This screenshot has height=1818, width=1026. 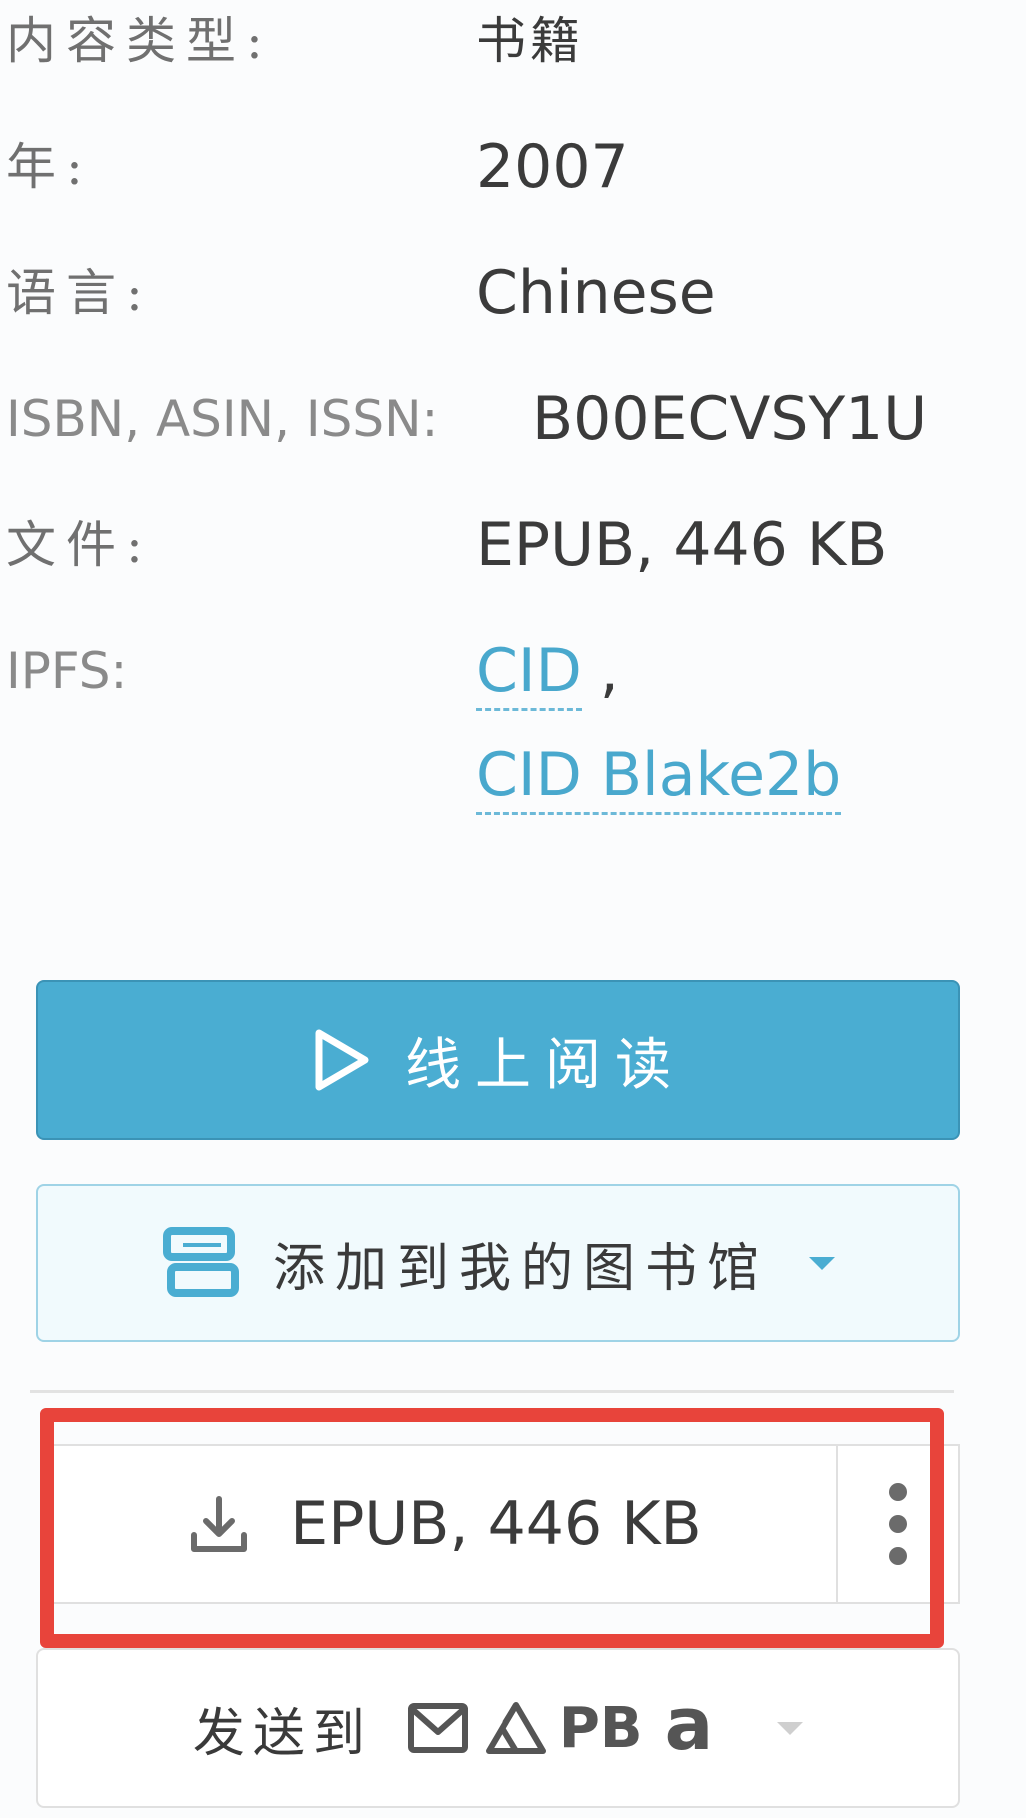 What do you see at coordinates (139, 41) in the screenshot?
I see `content-type-label: 内容类型:` at bounding box center [139, 41].